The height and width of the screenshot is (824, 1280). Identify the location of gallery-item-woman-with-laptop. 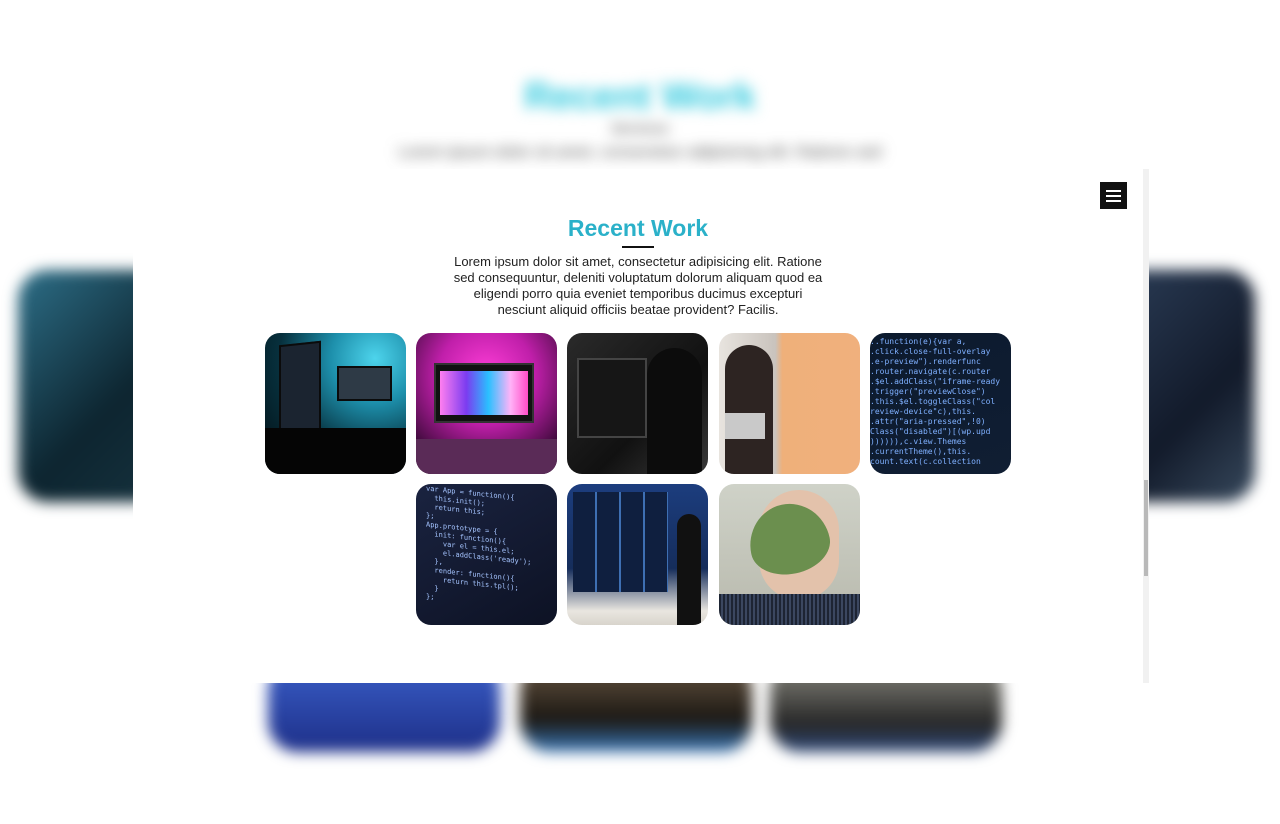
(789, 403).